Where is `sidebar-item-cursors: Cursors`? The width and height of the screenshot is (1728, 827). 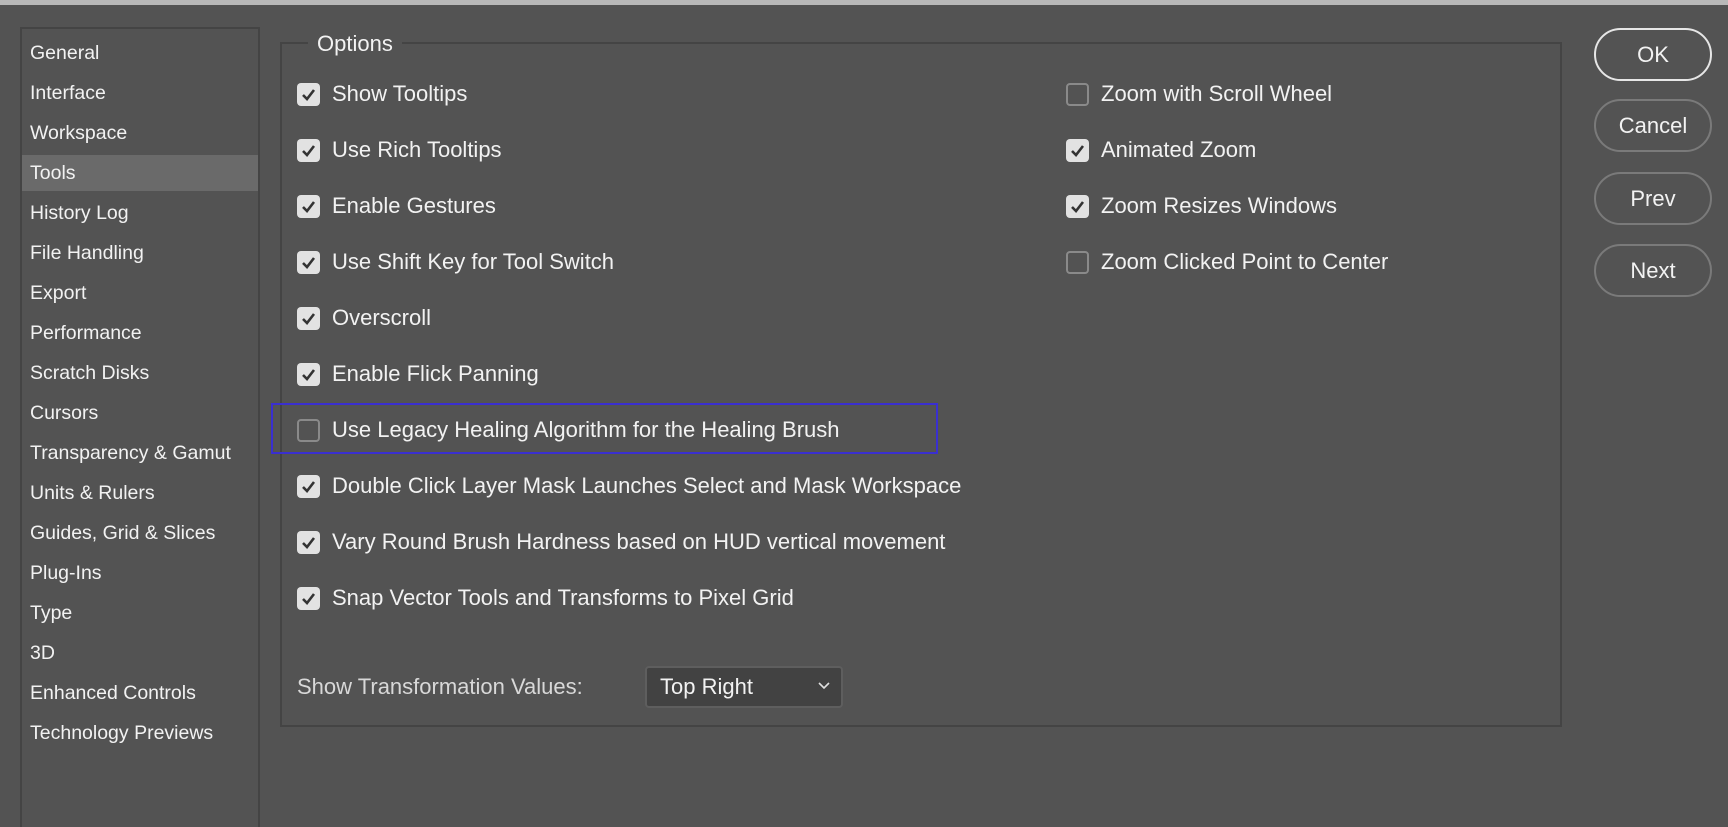
sidebar-item-cursors: Cursors is located at coordinates (140, 413).